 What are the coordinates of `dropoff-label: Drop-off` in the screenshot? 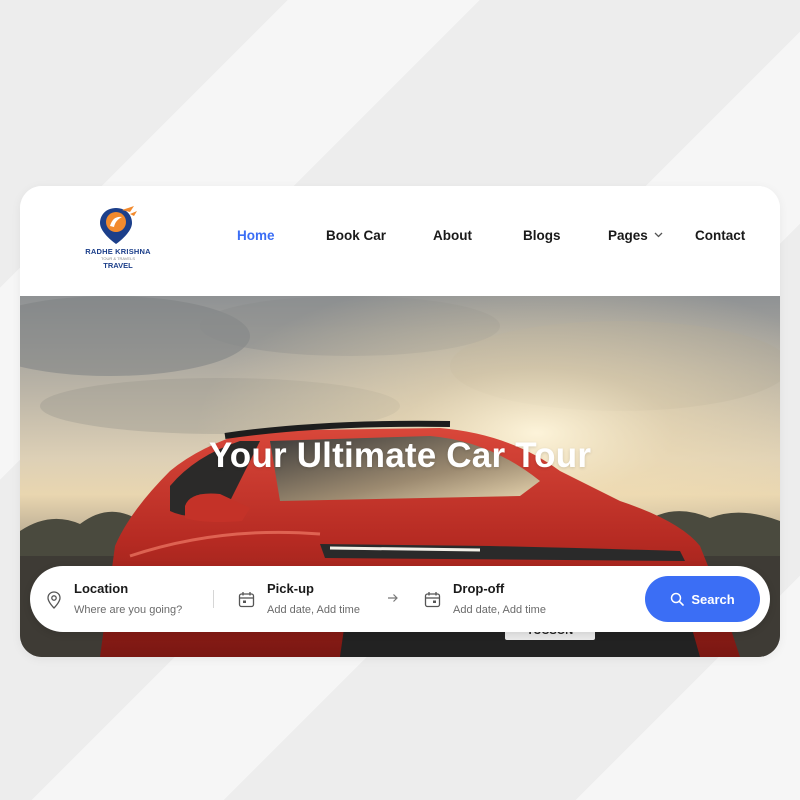 It's located at (479, 588).